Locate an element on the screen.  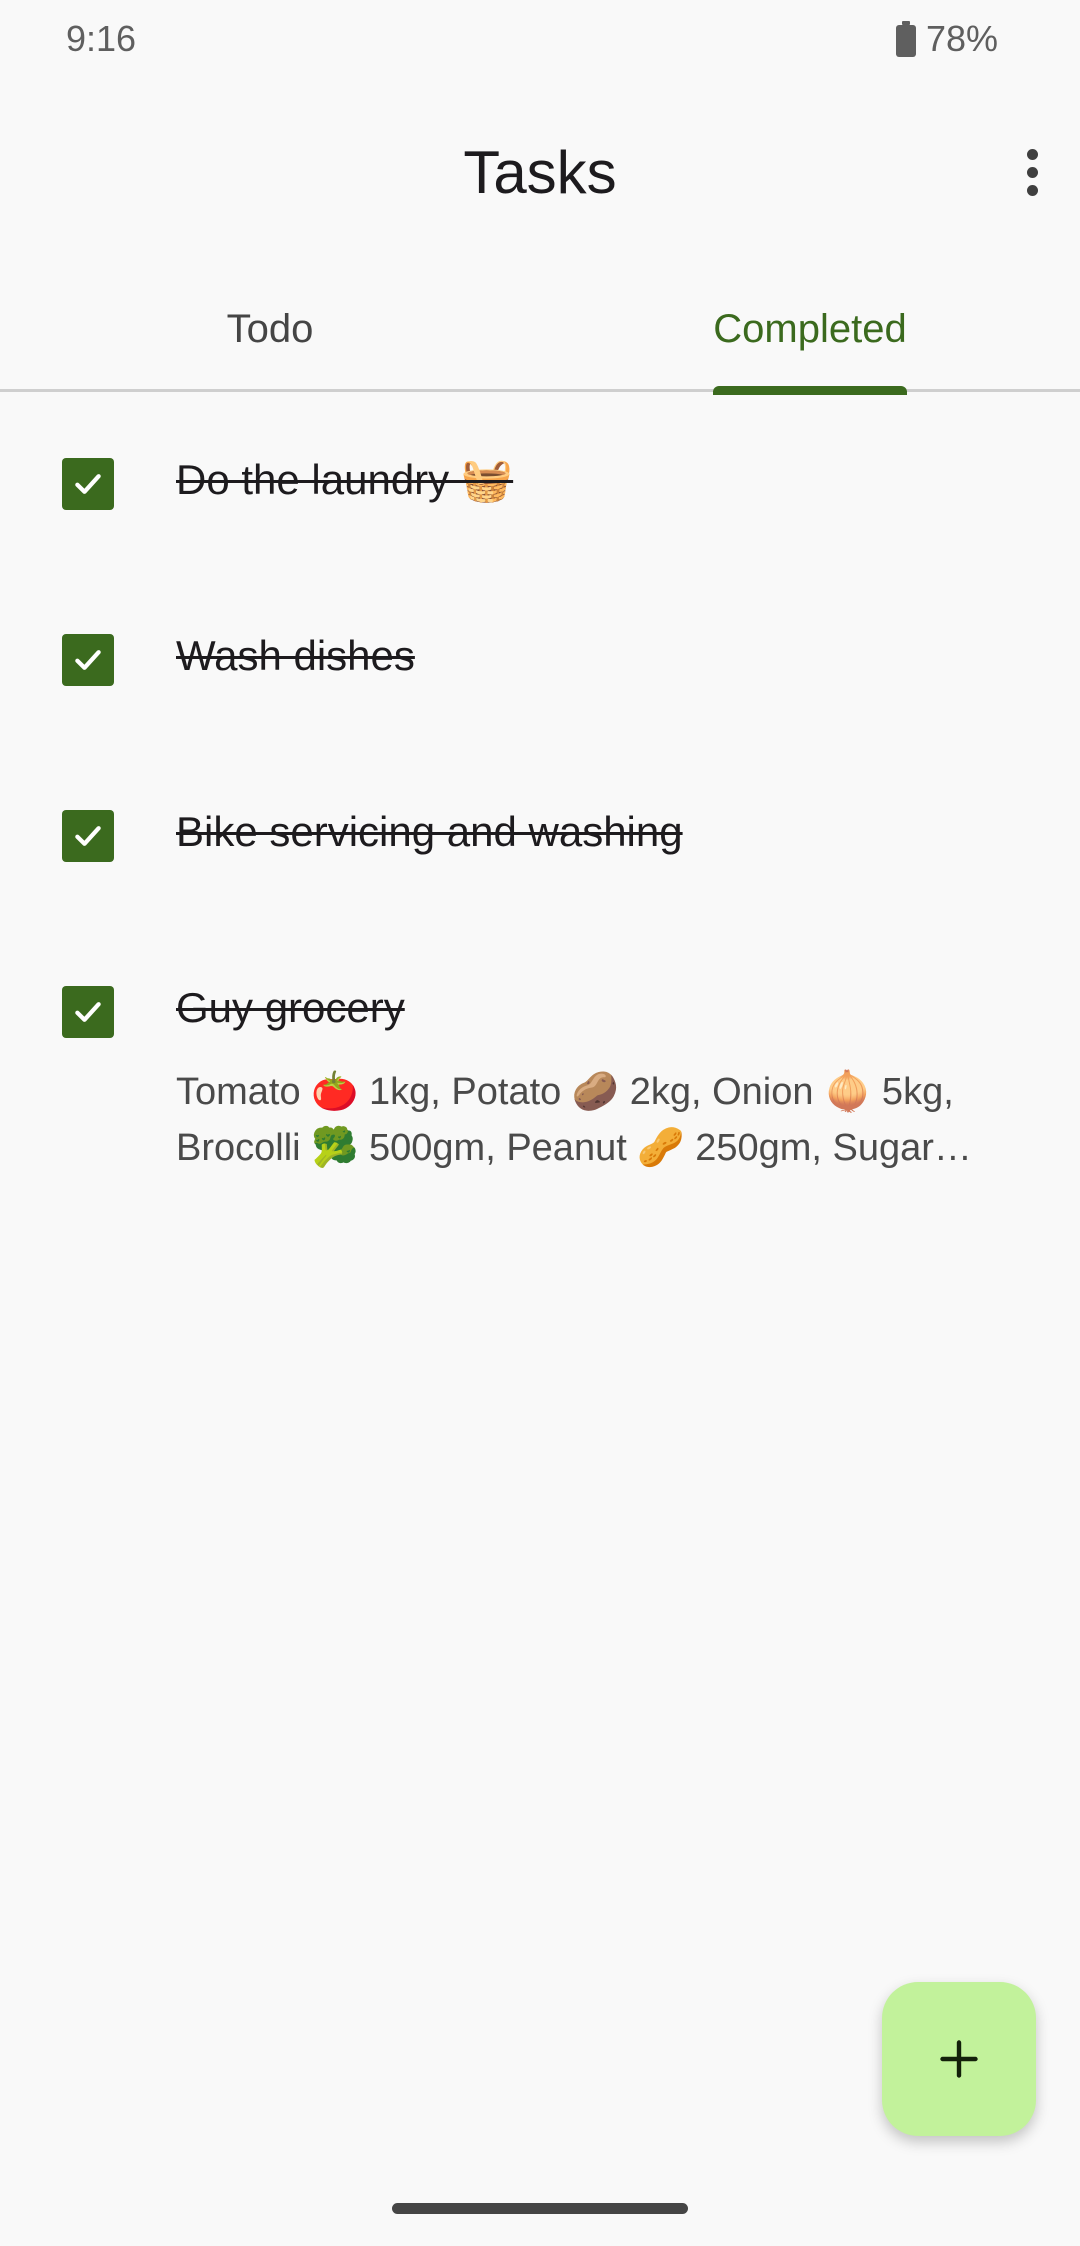
more-vert-icon is located at coordinates (1032, 154).